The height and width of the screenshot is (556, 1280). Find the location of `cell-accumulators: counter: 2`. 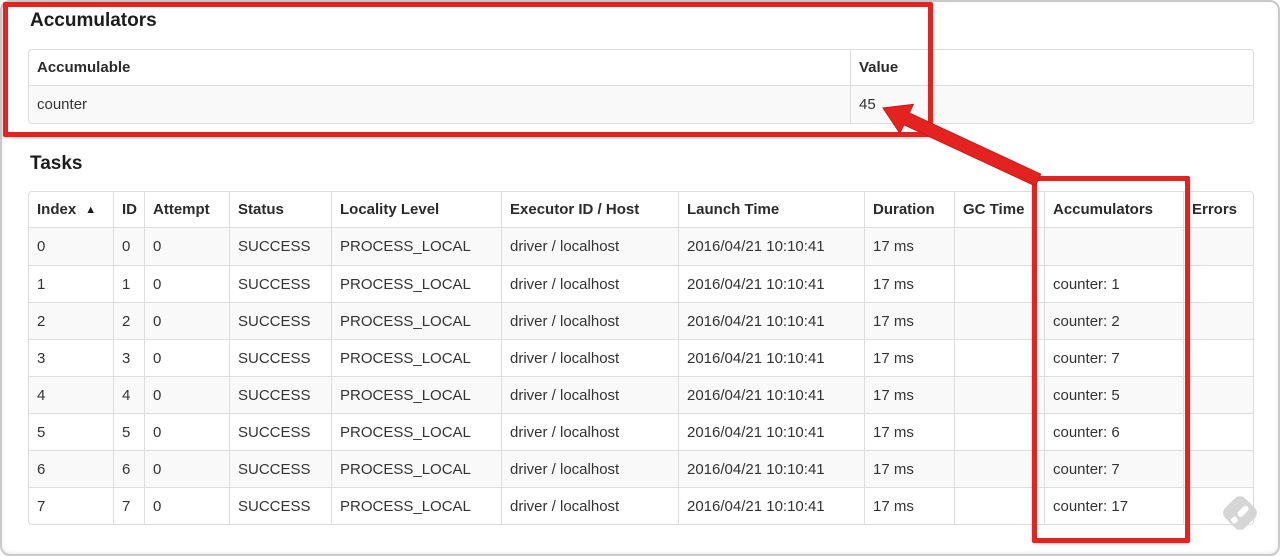

cell-accumulators: counter: 2 is located at coordinates (1113, 320).